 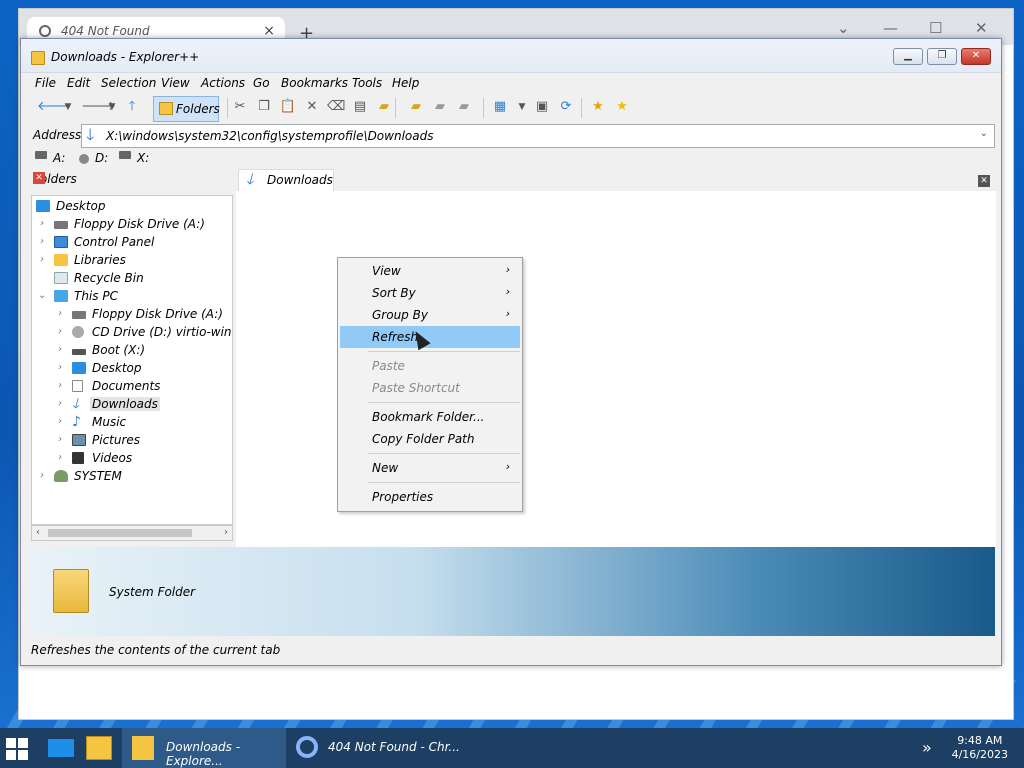 I want to click on horizontal-scrollbar: ‹ ›, so click(x=132, y=533).